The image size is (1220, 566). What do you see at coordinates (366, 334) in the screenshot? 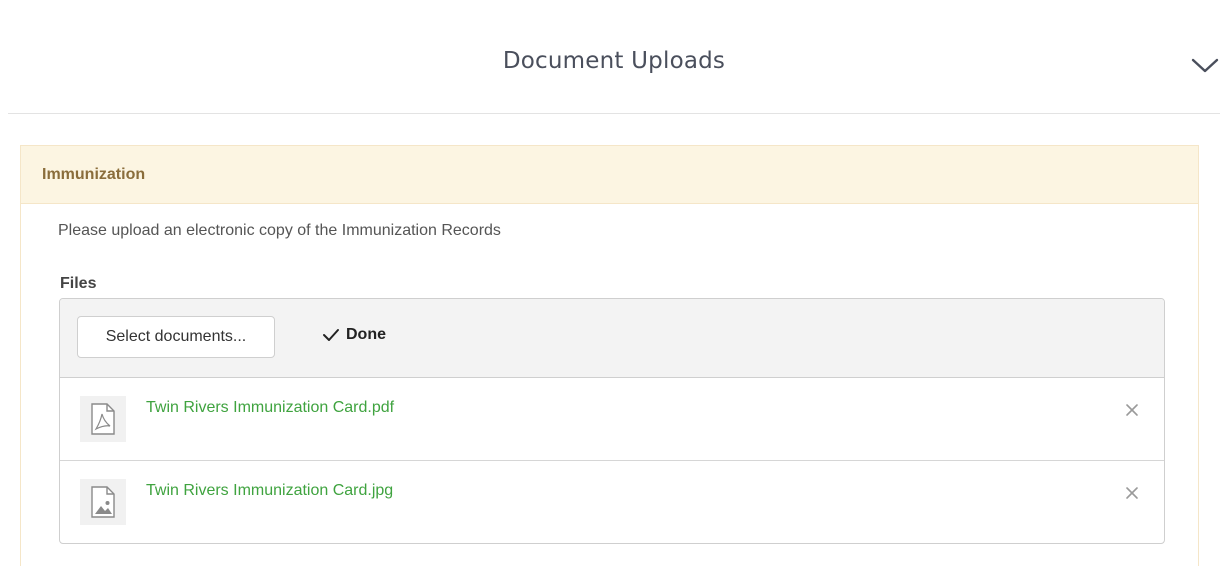
I see `done-label: Done` at bounding box center [366, 334].